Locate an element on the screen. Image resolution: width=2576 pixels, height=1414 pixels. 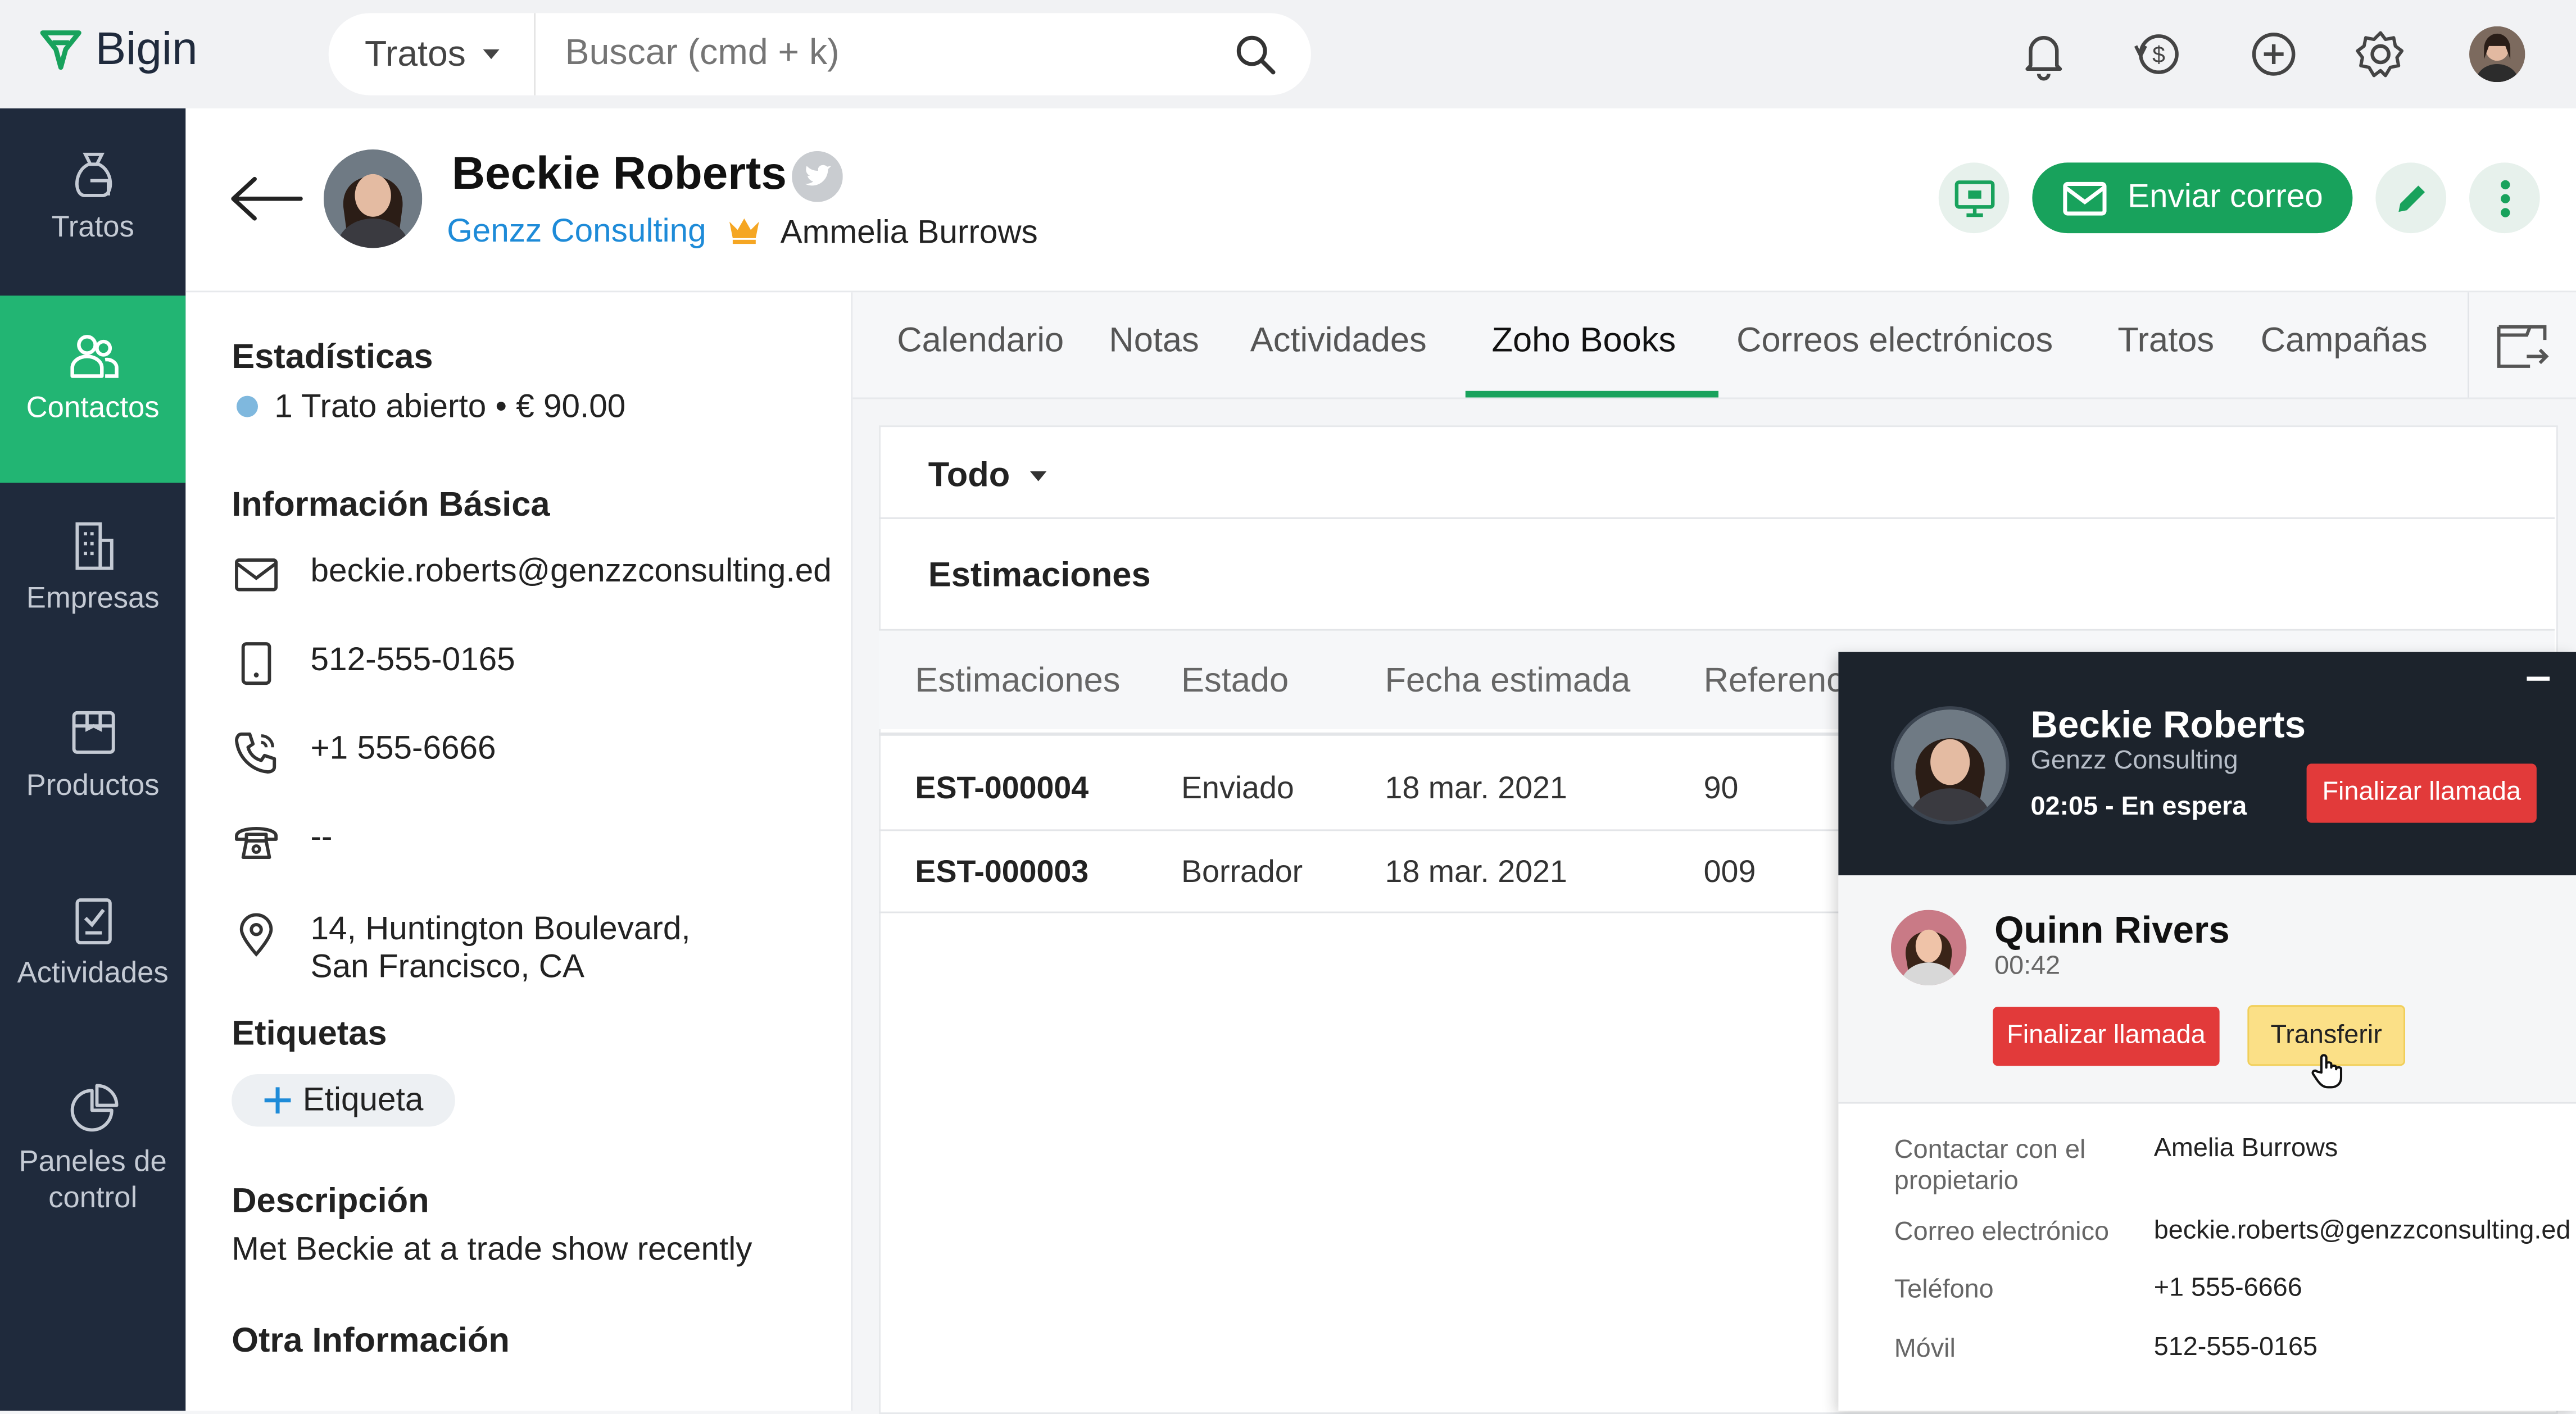
checklist-icon is located at coordinates (93, 922).